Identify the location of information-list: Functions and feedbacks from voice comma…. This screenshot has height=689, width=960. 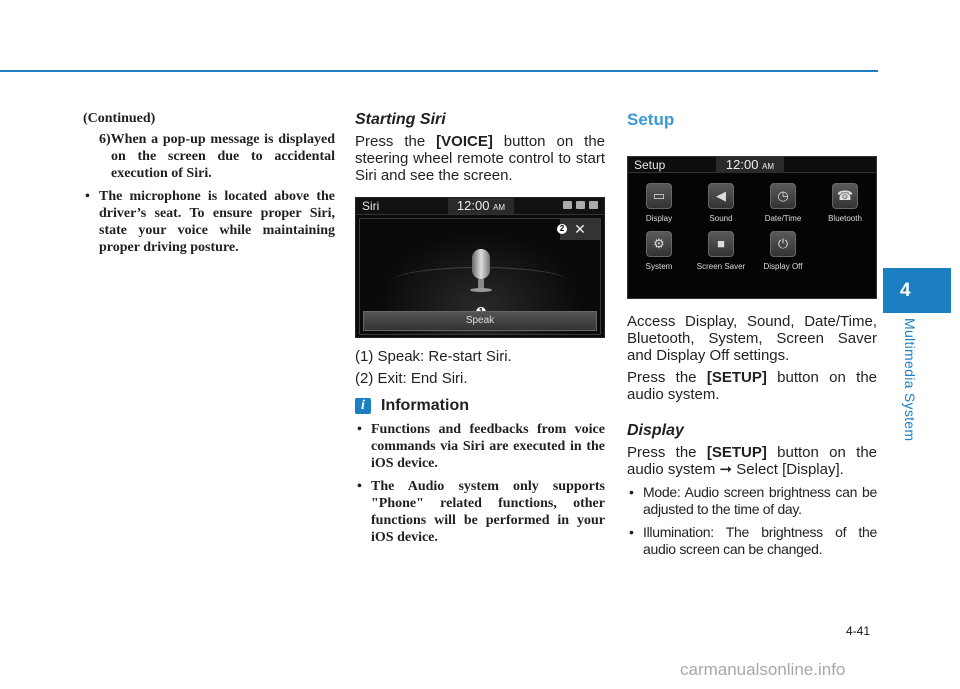
(480, 483).